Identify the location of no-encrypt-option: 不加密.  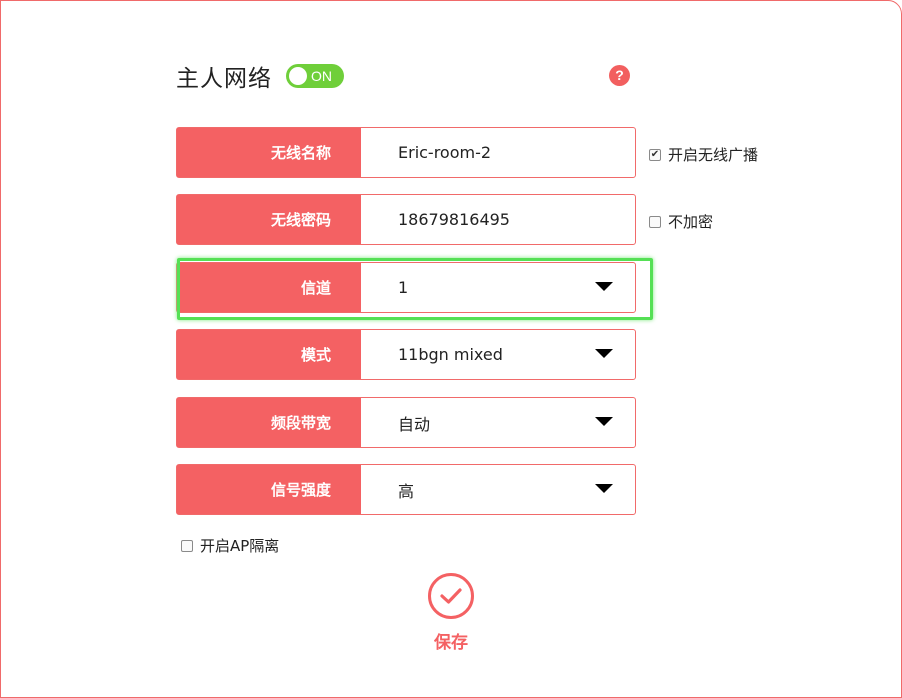
(681, 221).